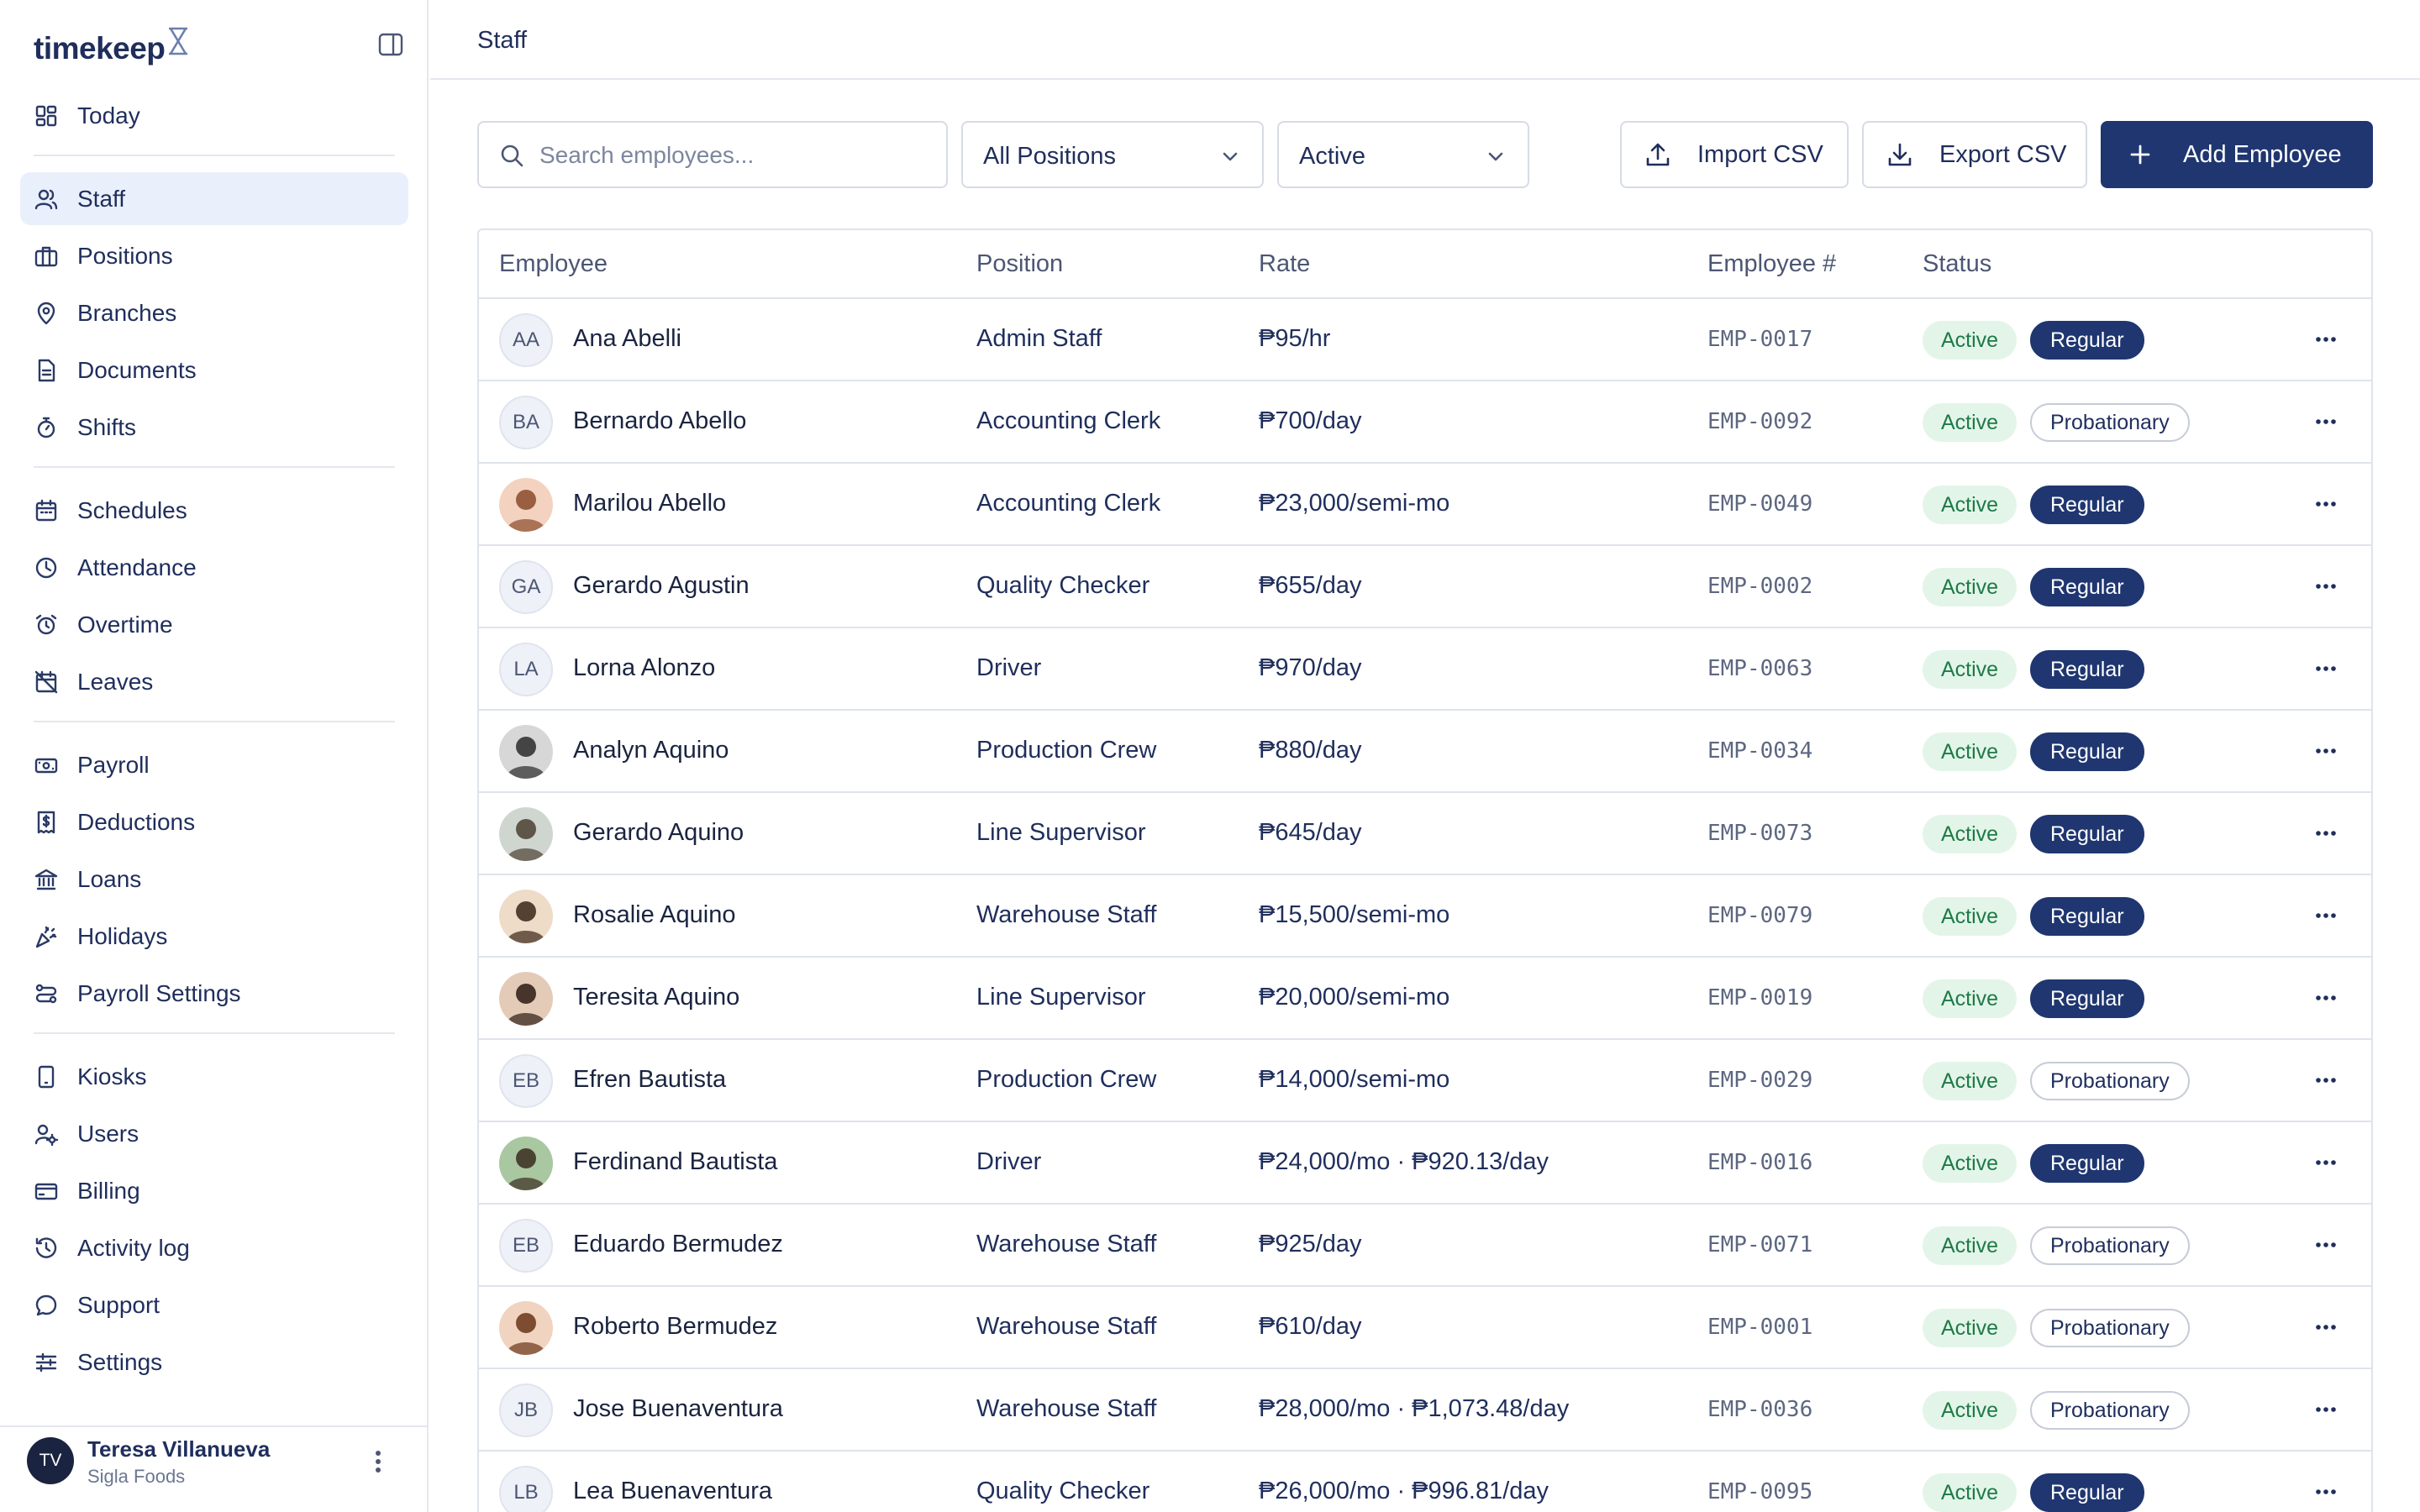 This screenshot has height=1512, width=2420. Describe the element at coordinates (112, 48) in the screenshot. I see `brand-logo: timekeep` at that location.